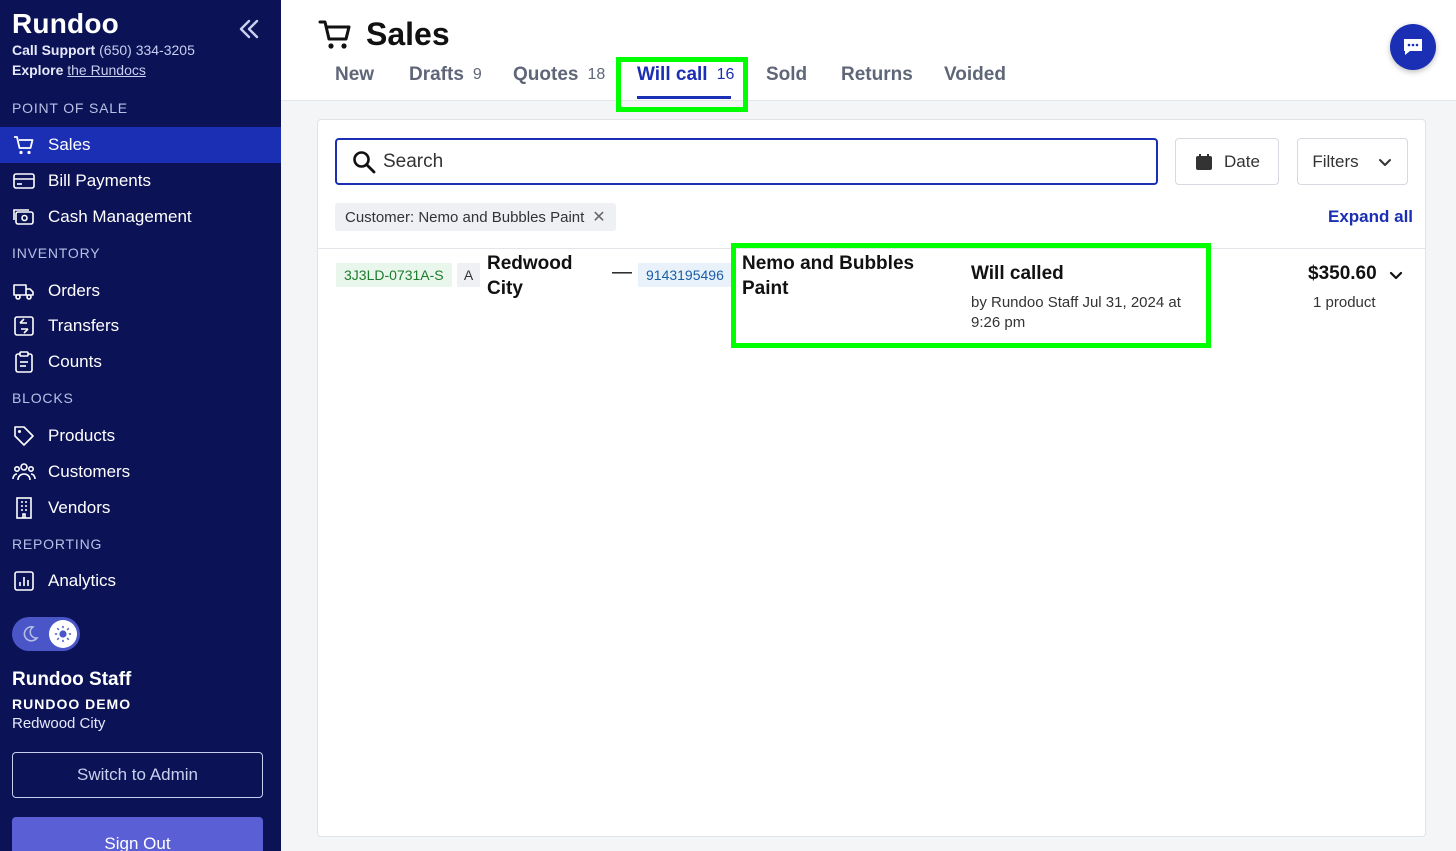 The width and height of the screenshot is (1456, 851). Describe the element at coordinates (140, 326) in the screenshot. I see `sidebar-item-transfers: Transfers` at that location.